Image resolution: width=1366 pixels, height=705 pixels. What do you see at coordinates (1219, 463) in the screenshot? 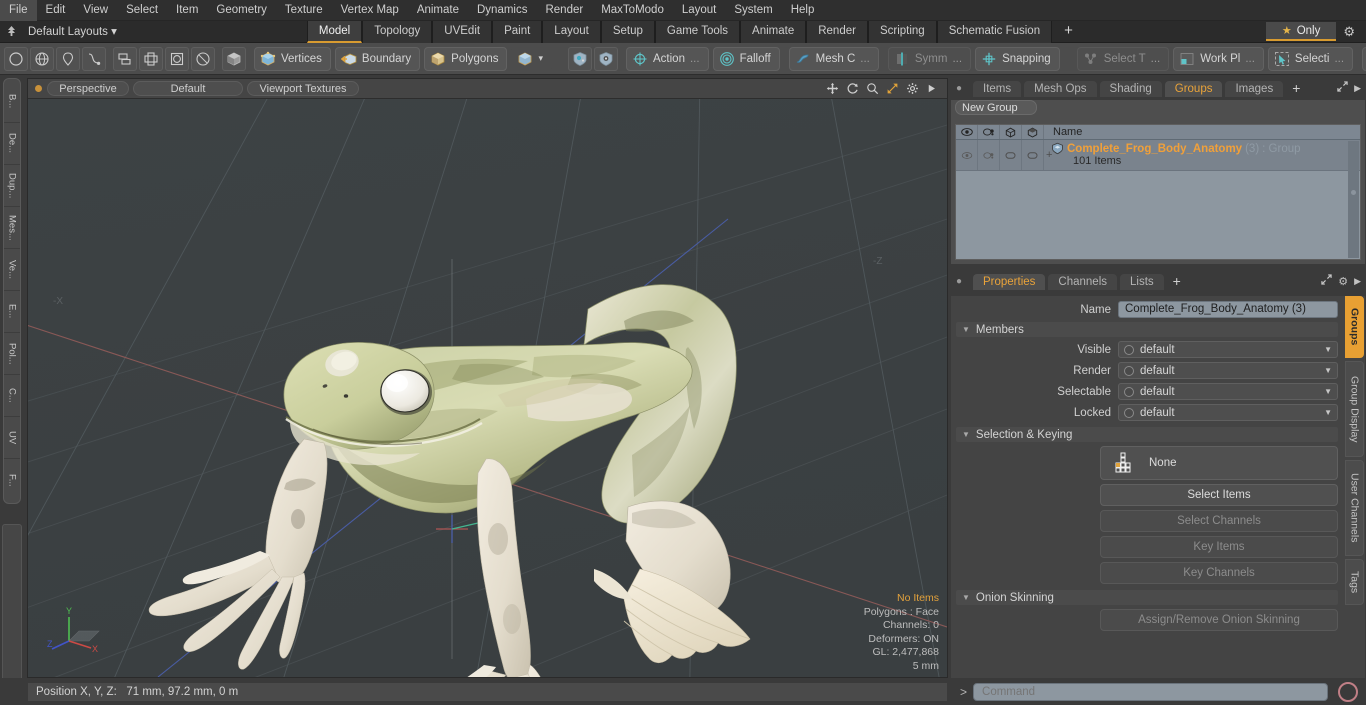
I see `selection-set-picker: None` at bounding box center [1219, 463].